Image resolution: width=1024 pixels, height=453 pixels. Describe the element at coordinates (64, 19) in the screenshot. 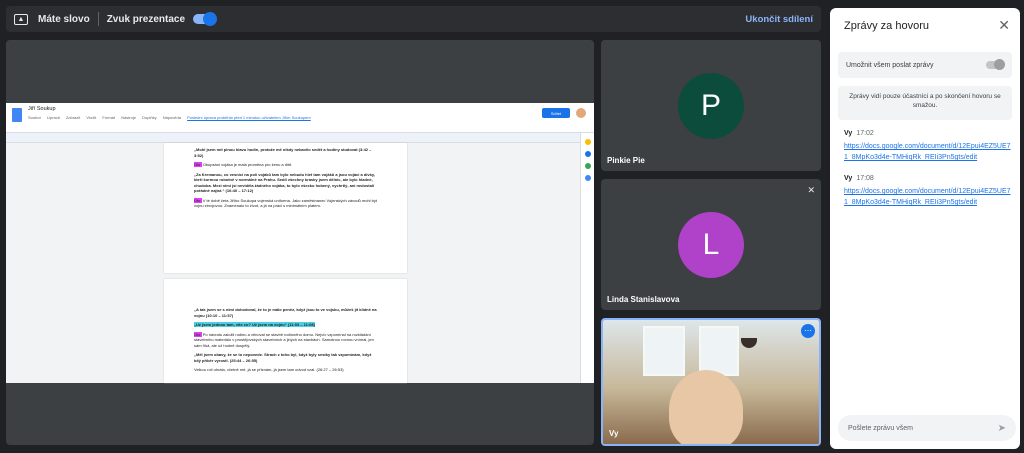

I see `presenting-label: Máte slovo` at that location.